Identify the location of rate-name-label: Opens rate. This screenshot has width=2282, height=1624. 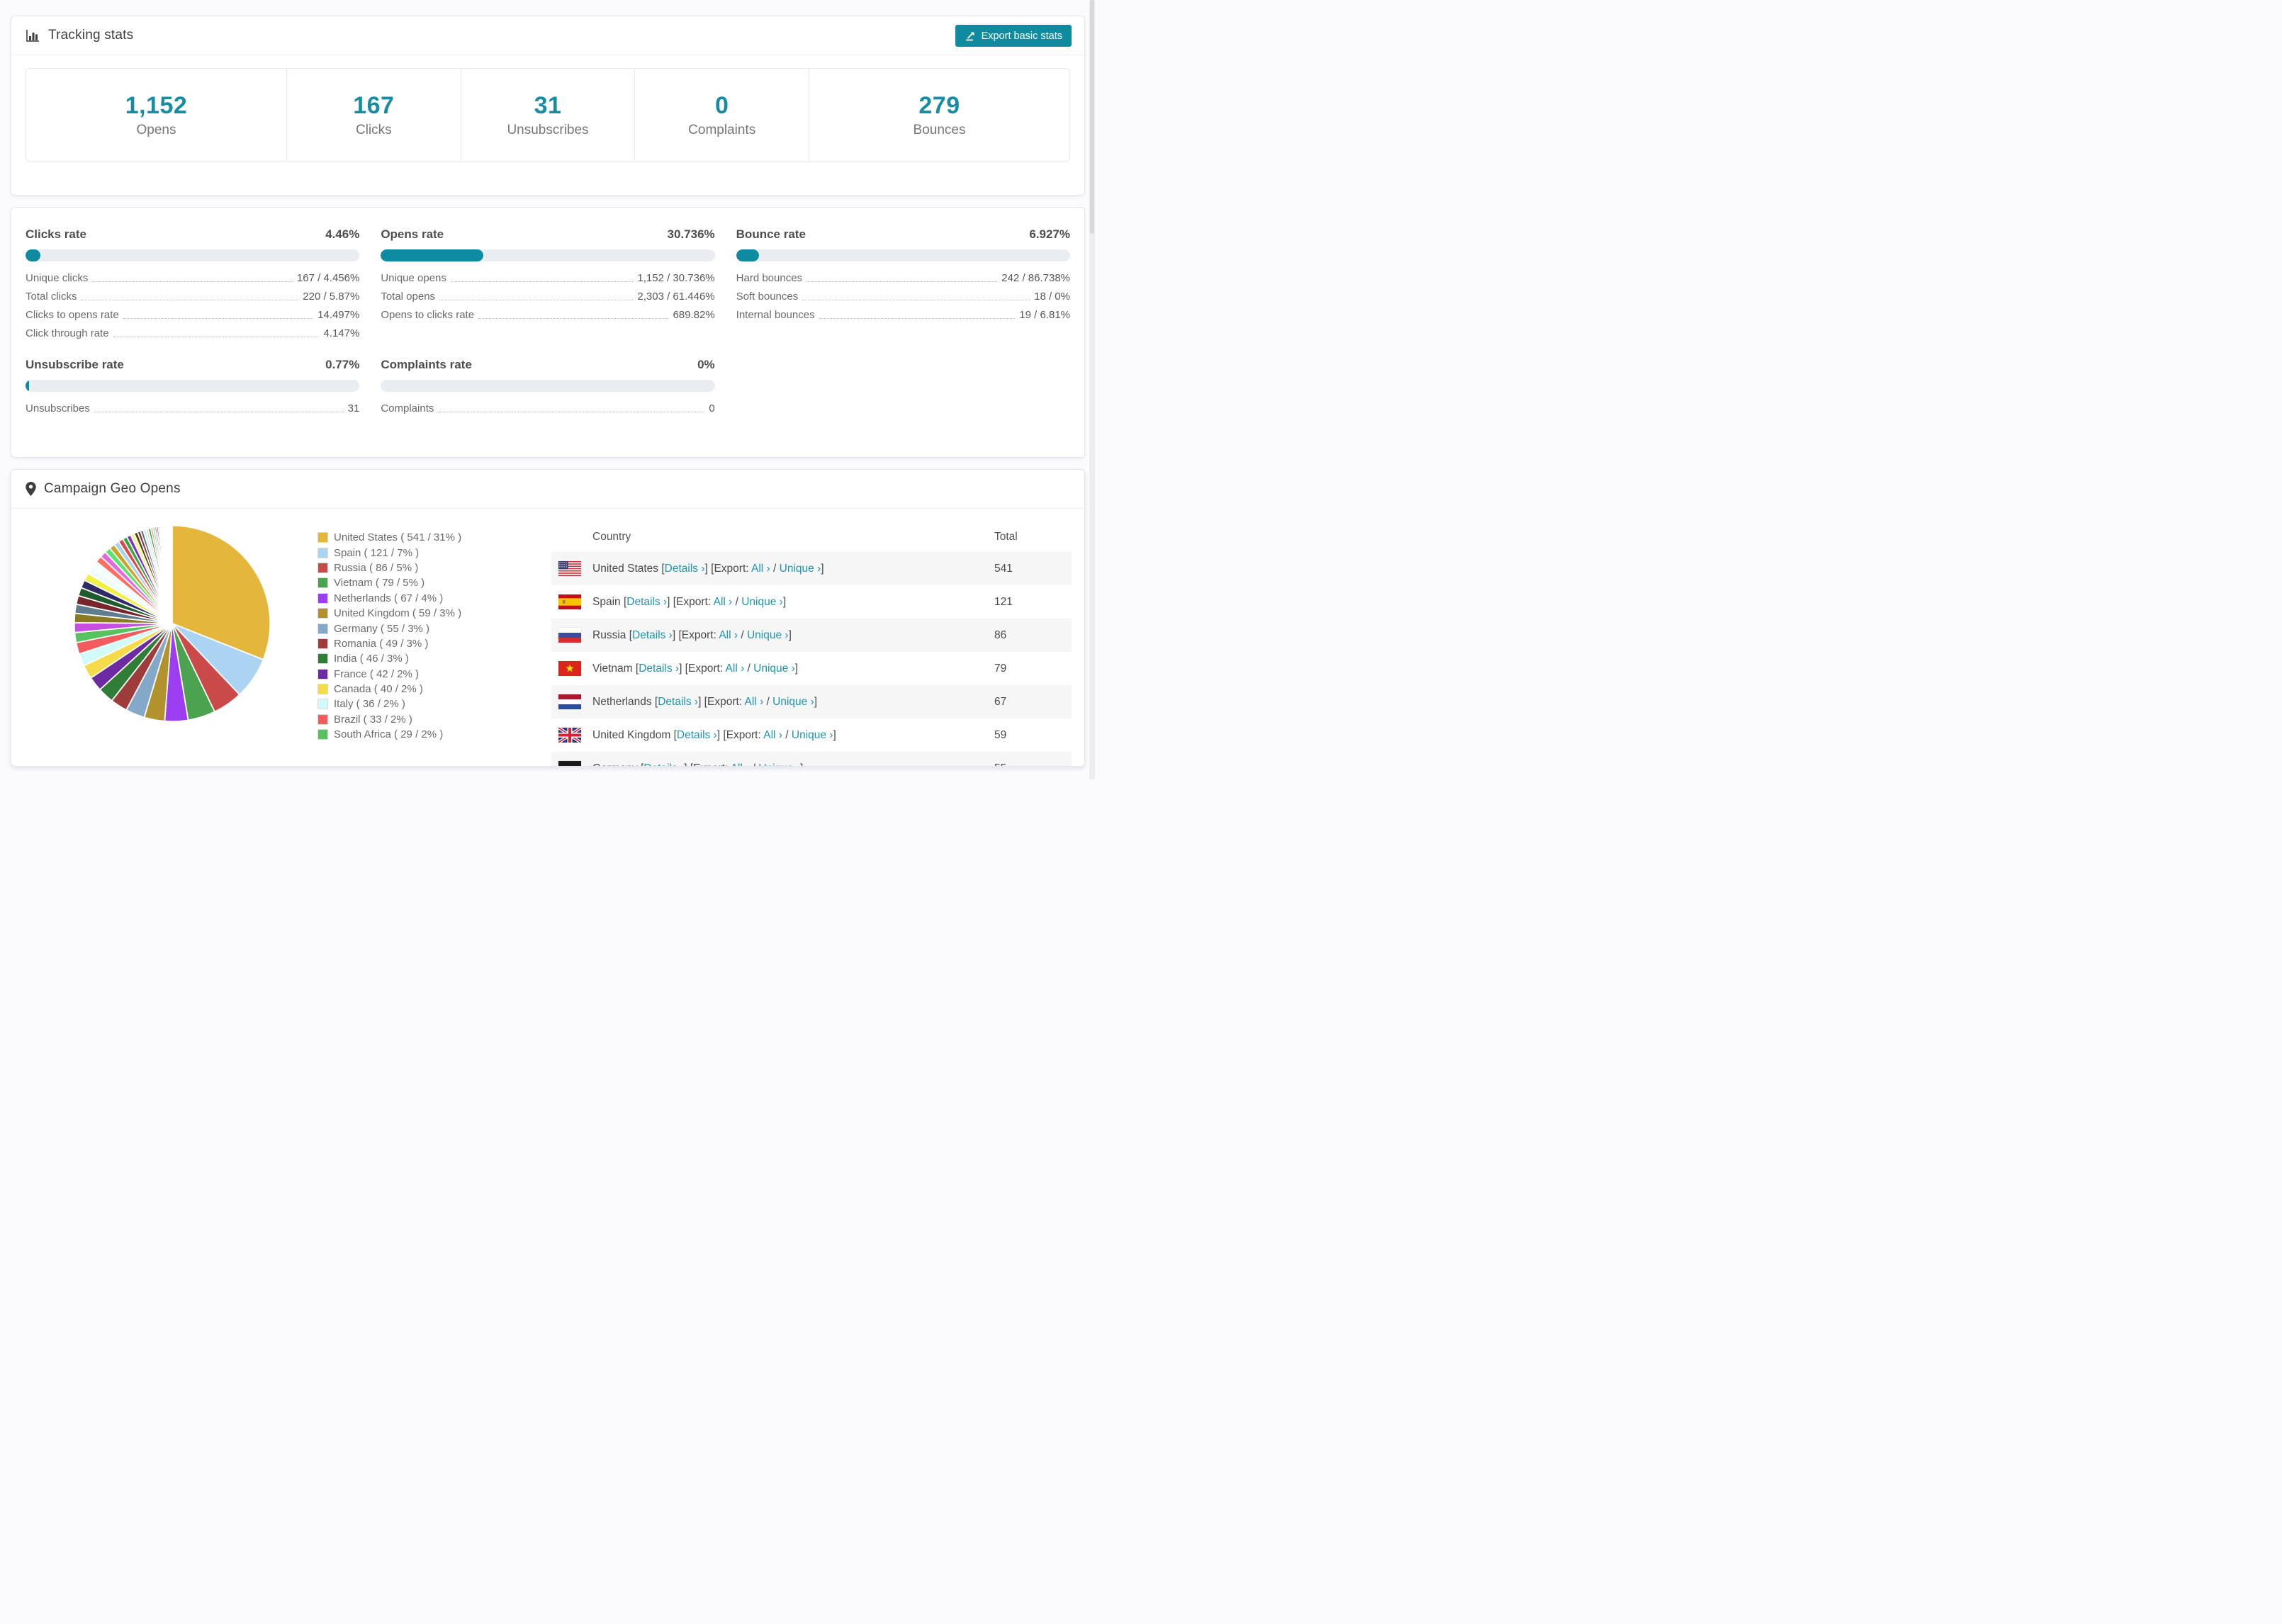
(412, 234).